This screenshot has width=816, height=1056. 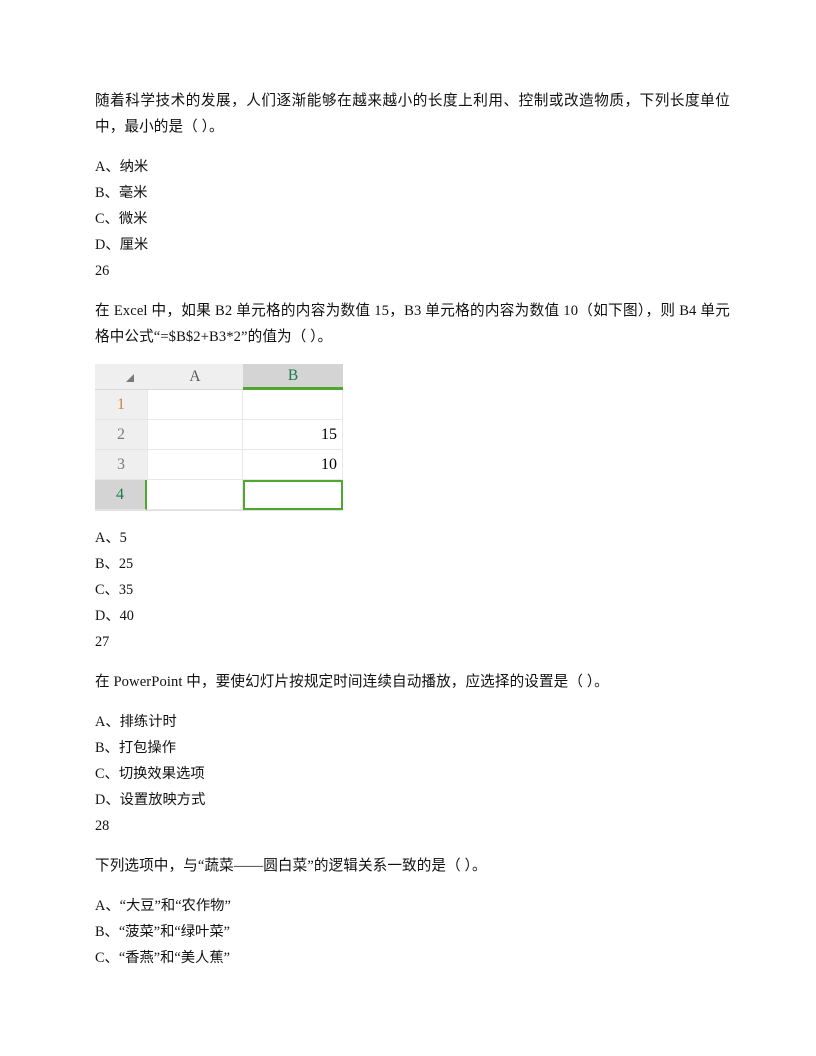 I want to click on select-all-triangle-icon, so click(x=121, y=377).